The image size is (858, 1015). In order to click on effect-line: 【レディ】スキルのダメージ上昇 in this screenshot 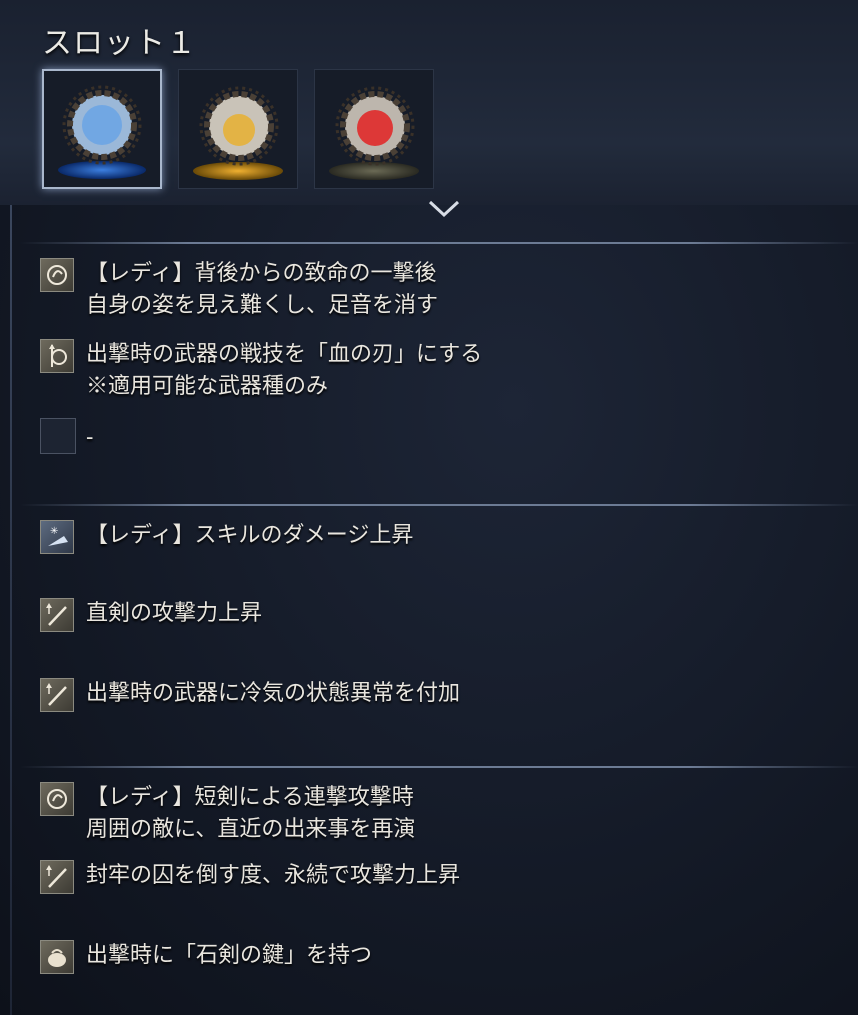, I will do `click(250, 535)`.